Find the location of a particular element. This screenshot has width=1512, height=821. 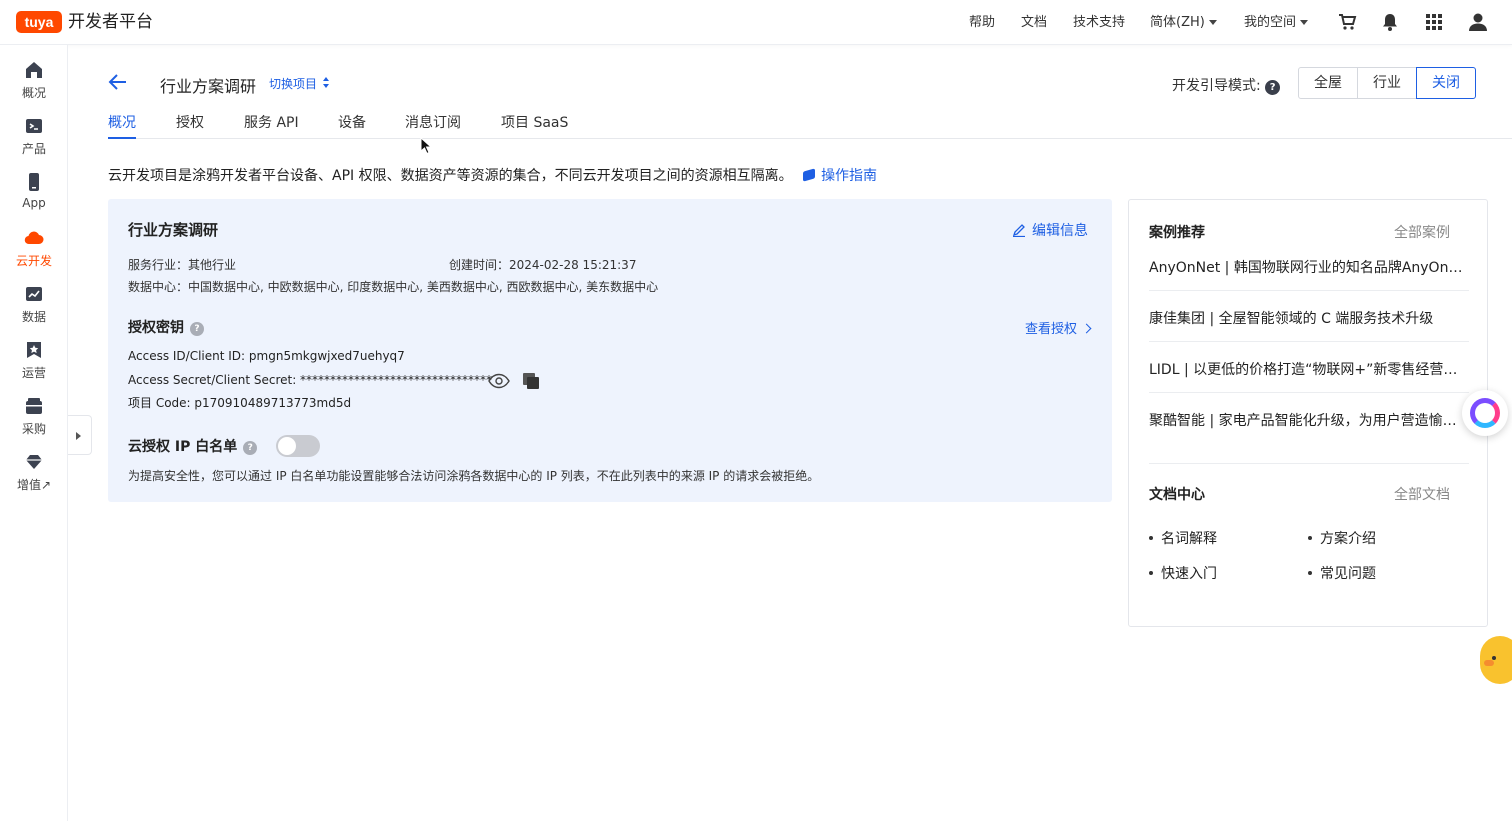

toggle-knob is located at coordinates (287, 446).